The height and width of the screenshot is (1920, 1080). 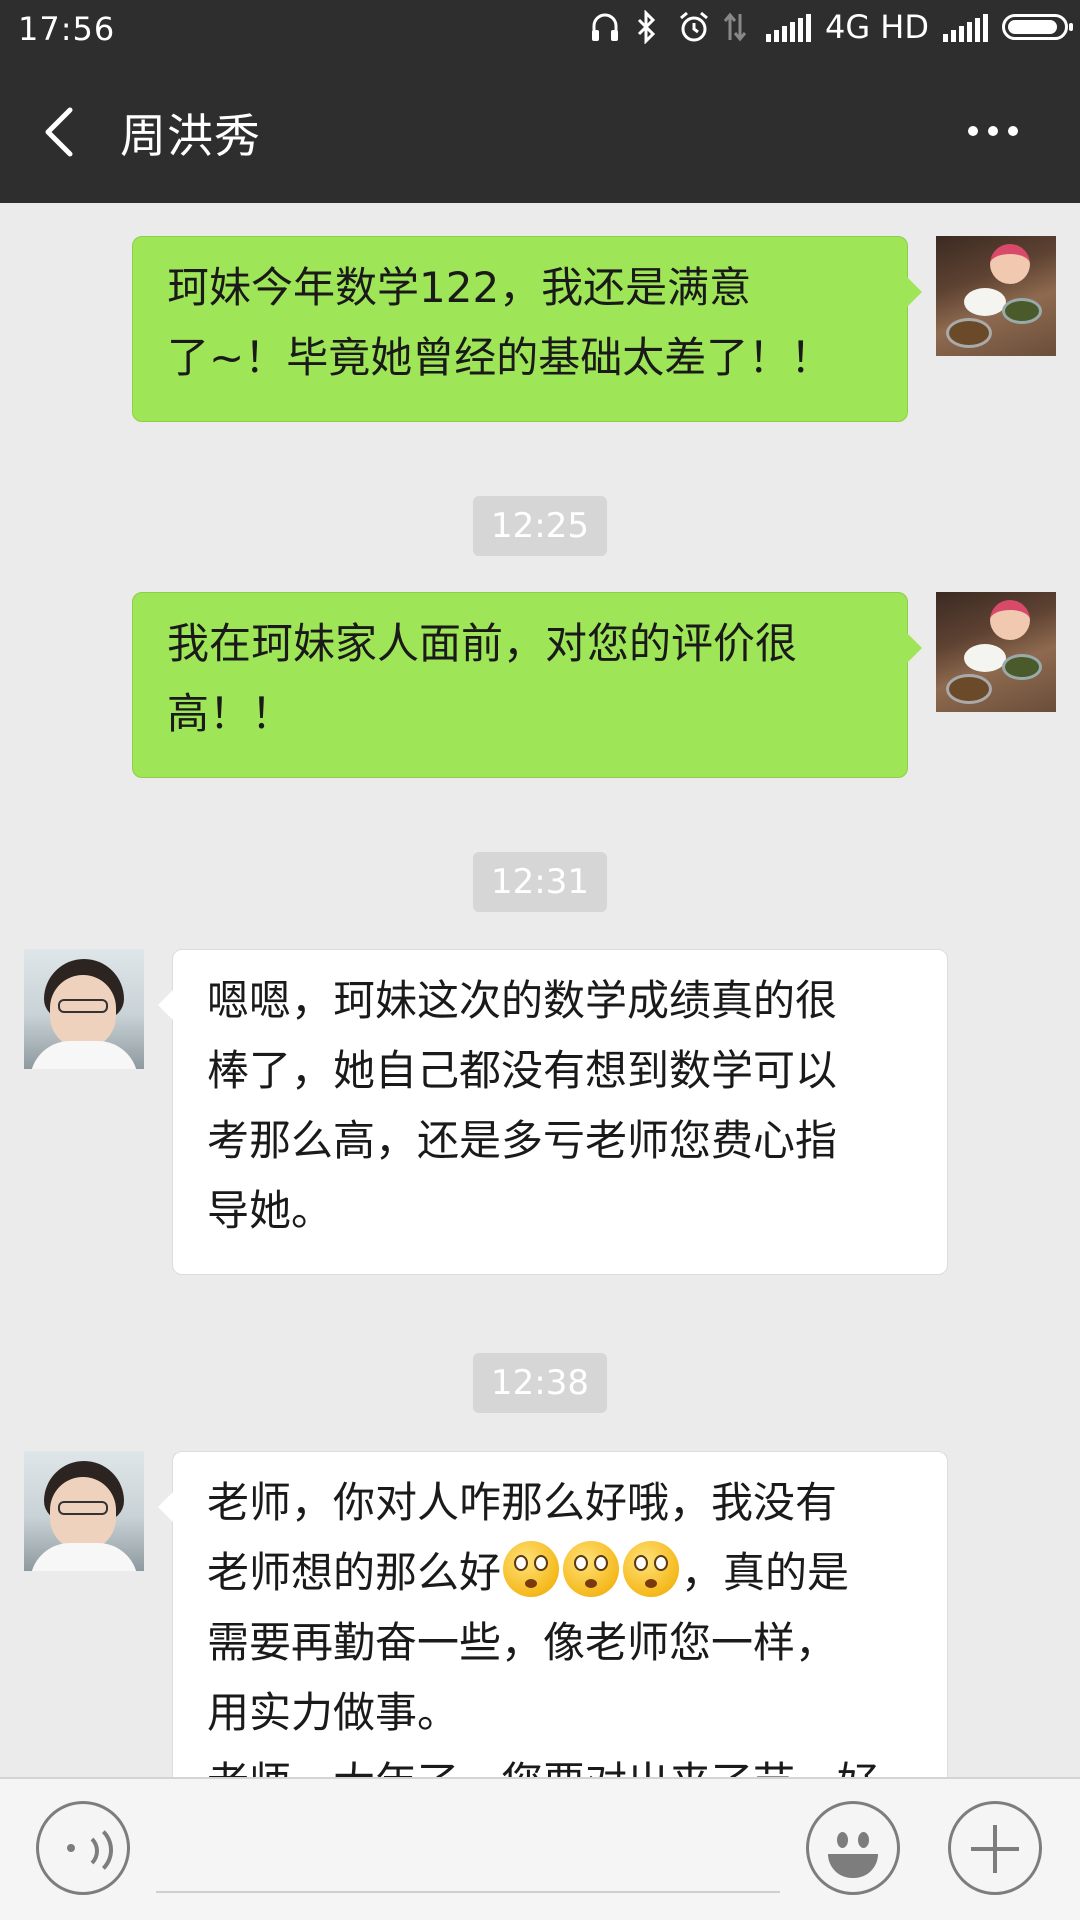 I want to click on message-text: 高！！, so click(x=230, y=713).